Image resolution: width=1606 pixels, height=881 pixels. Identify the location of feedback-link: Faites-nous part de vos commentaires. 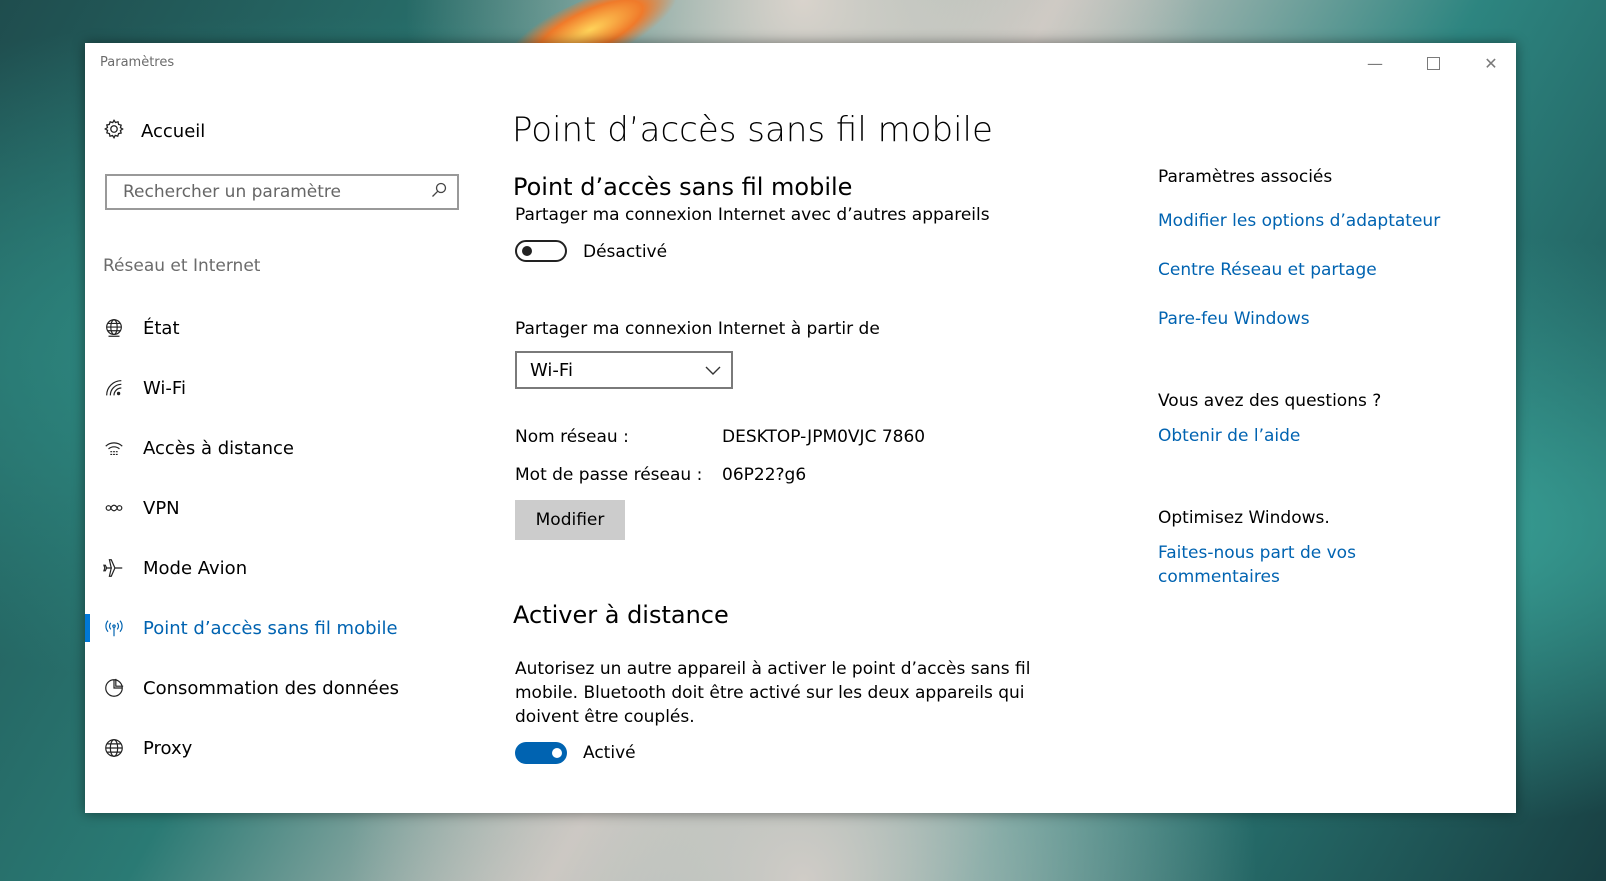
(1273, 565).